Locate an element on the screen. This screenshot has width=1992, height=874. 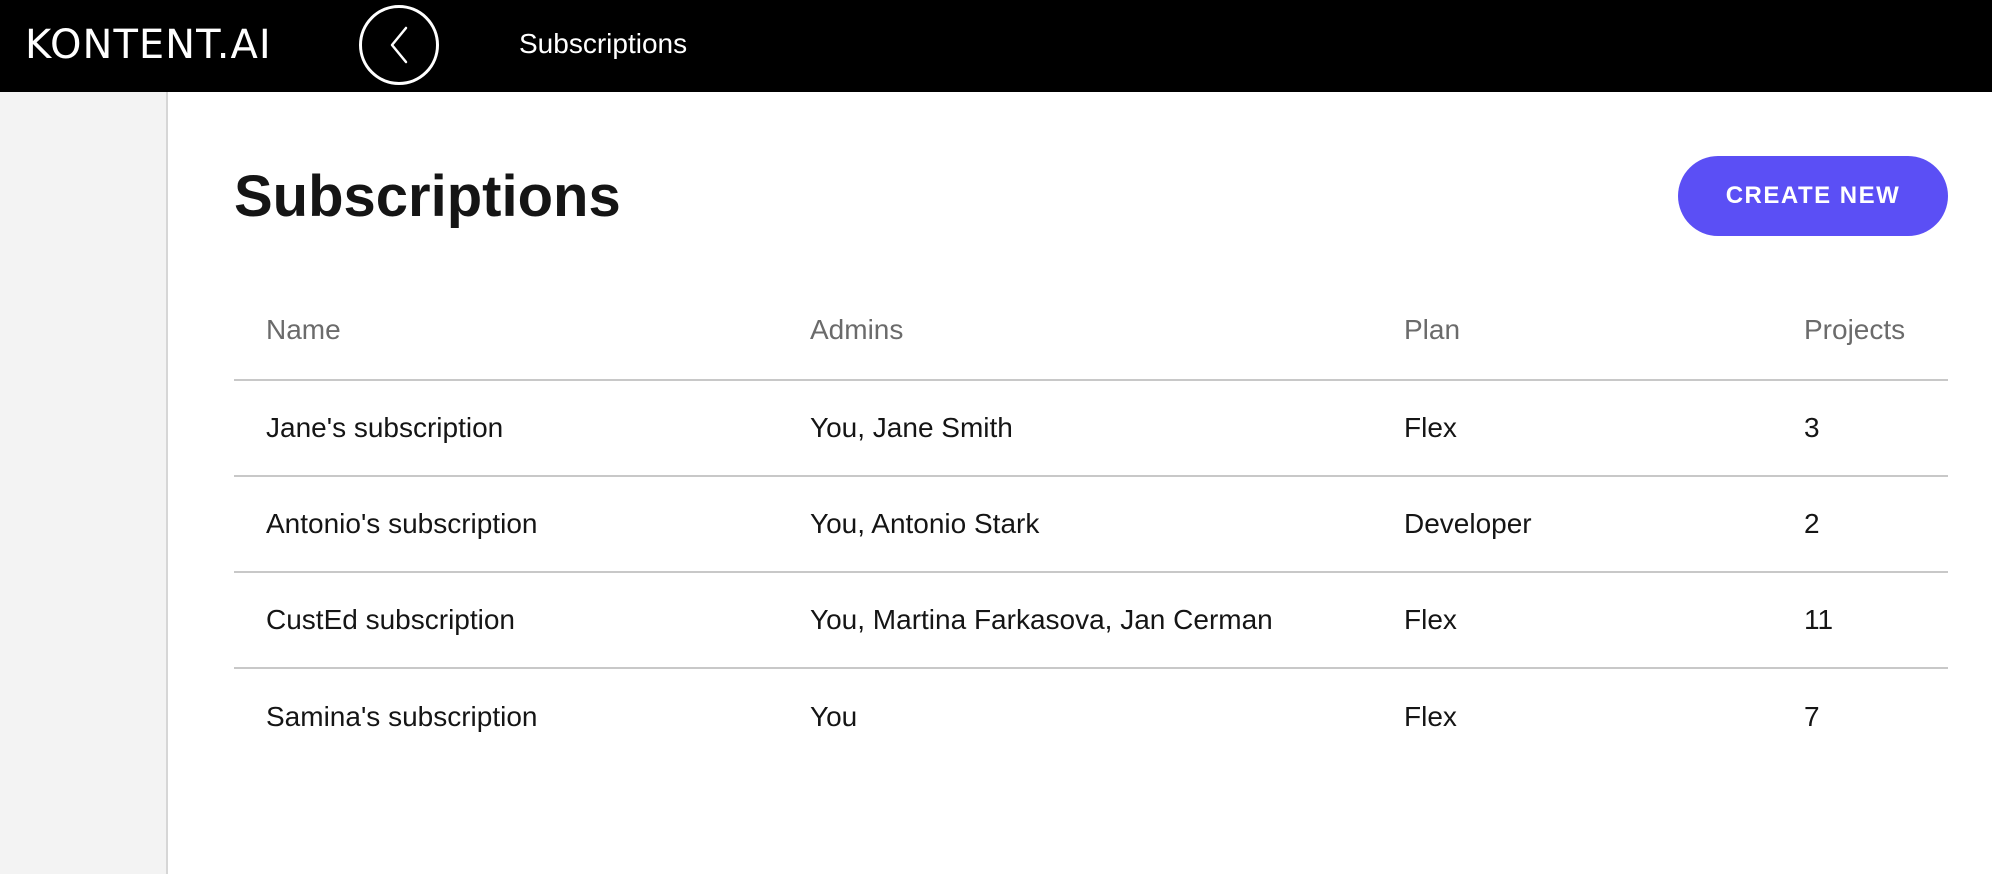
column-header-projects: Projects is located at coordinates (1855, 329).